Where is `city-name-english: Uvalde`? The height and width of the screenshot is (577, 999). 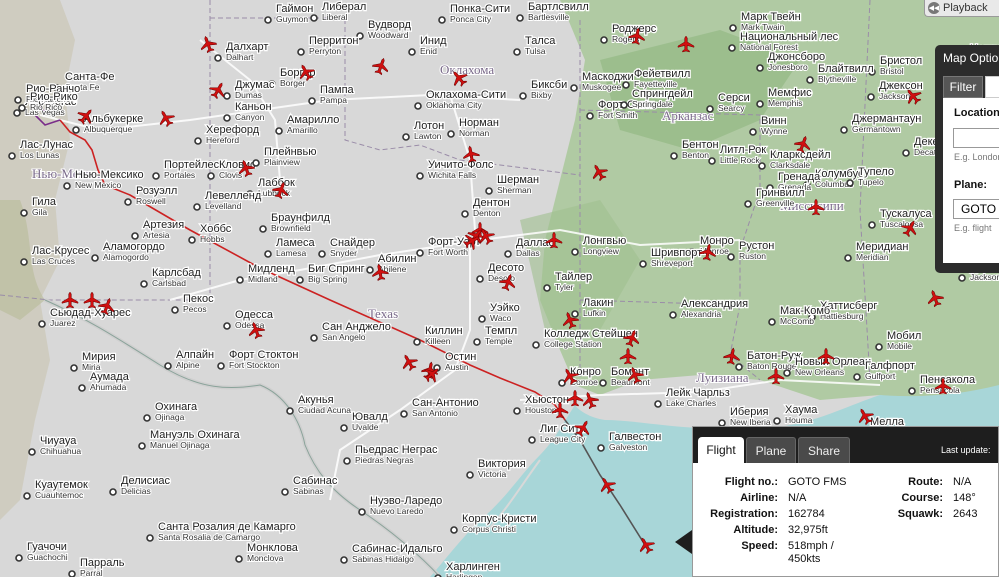
city-name-english: Uvalde is located at coordinates (365, 427).